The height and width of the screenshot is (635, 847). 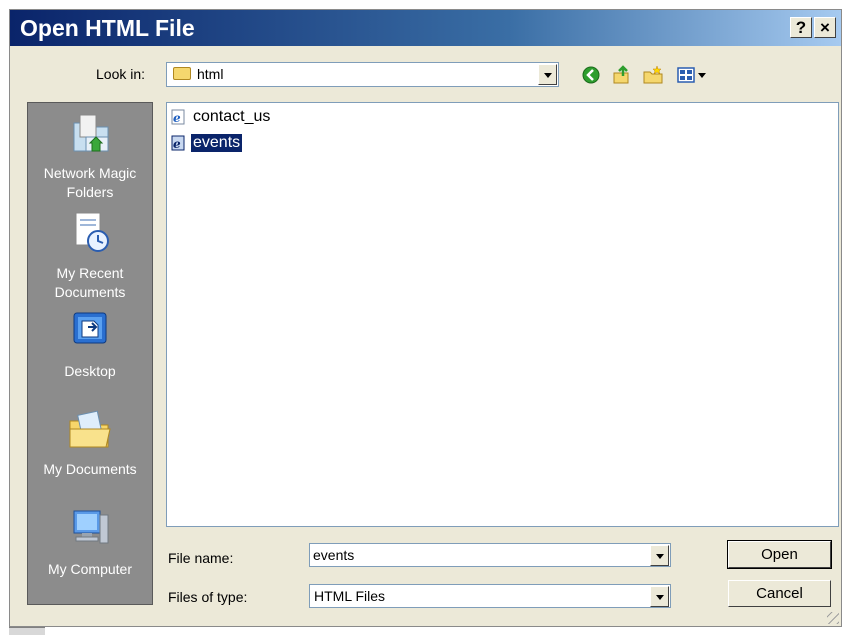 What do you see at coordinates (90, 235) in the screenshot?
I see `recent-documents-icon` at bounding box center [90, 235].